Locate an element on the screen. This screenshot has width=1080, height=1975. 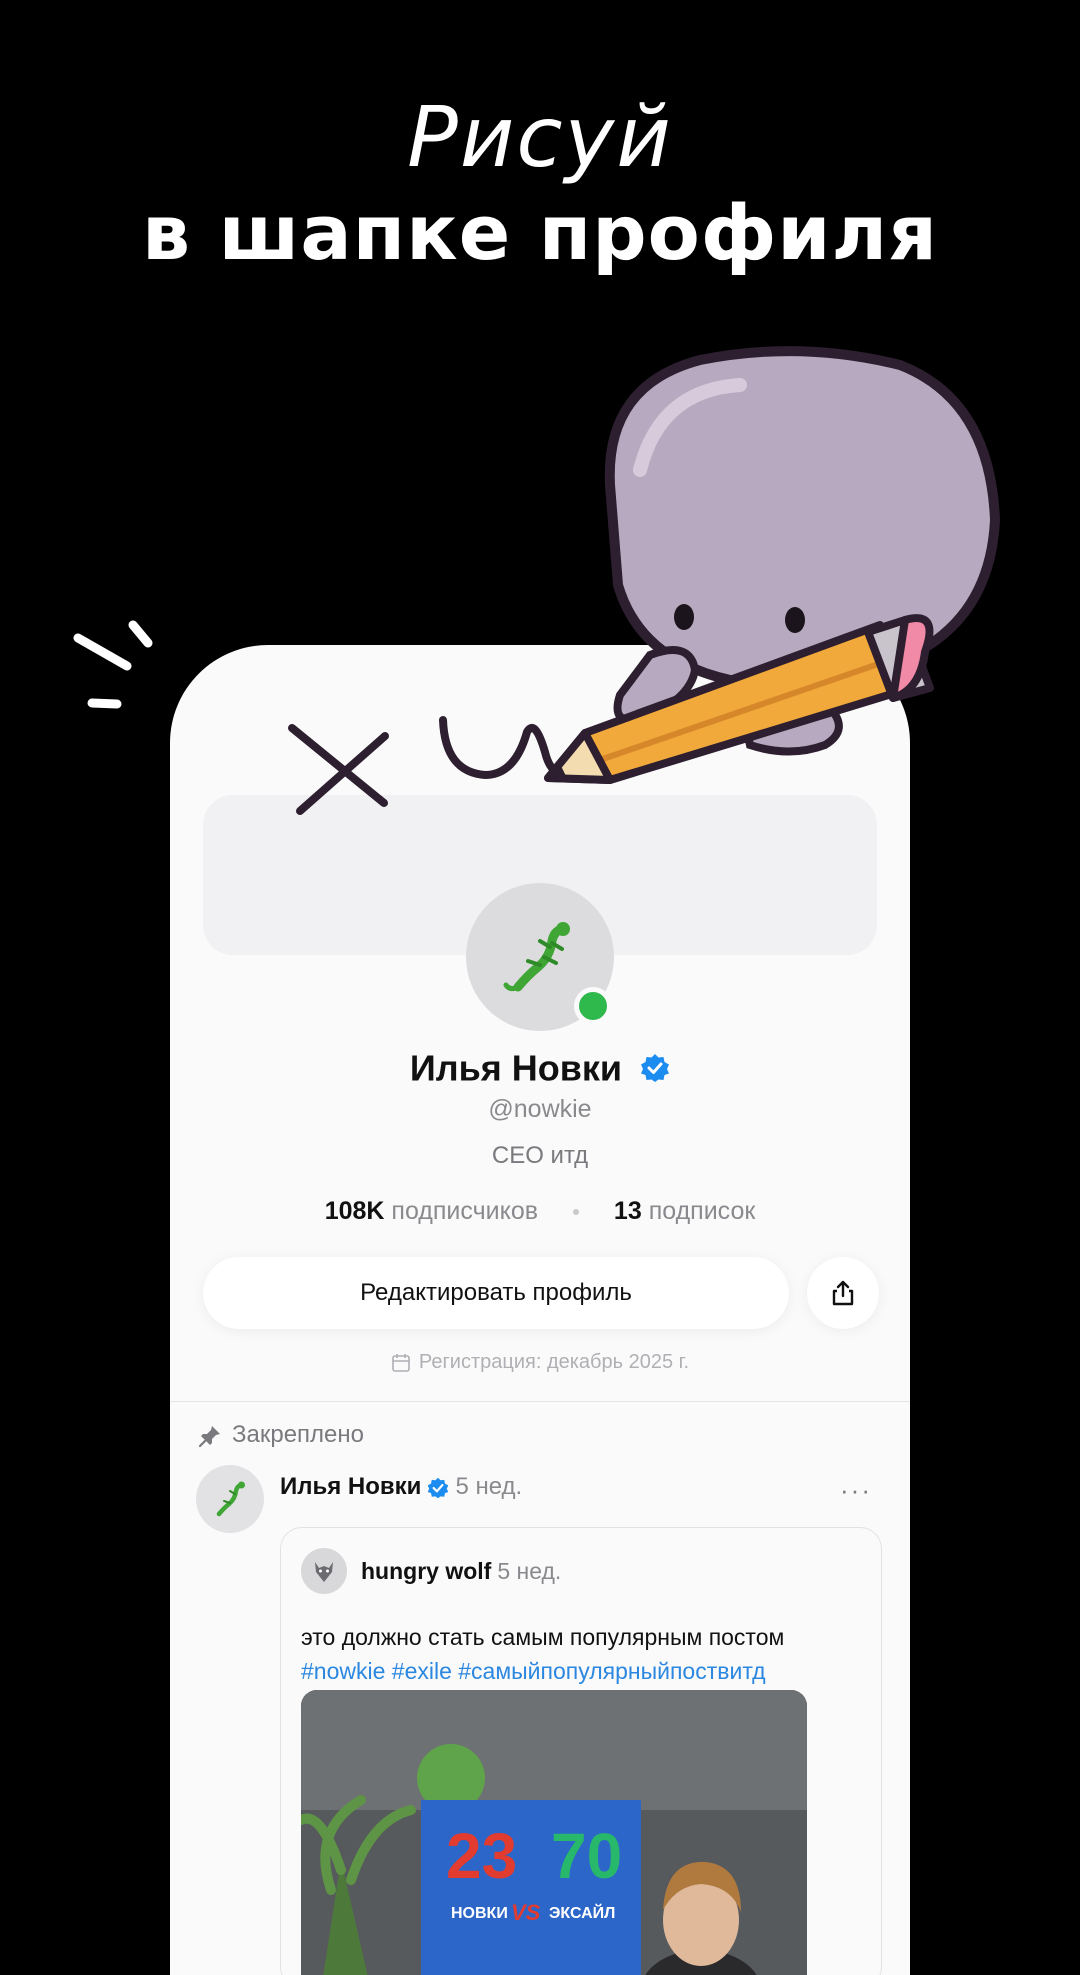
share-button is located at coordinates (843, 1293).